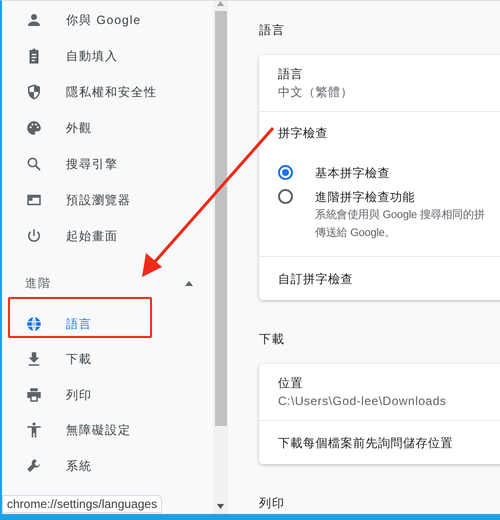  What do you see at coordinates (82, 504) in the screenshot?
I see `status-url: chrome://settings/languages` at bounding box center [82, 504].